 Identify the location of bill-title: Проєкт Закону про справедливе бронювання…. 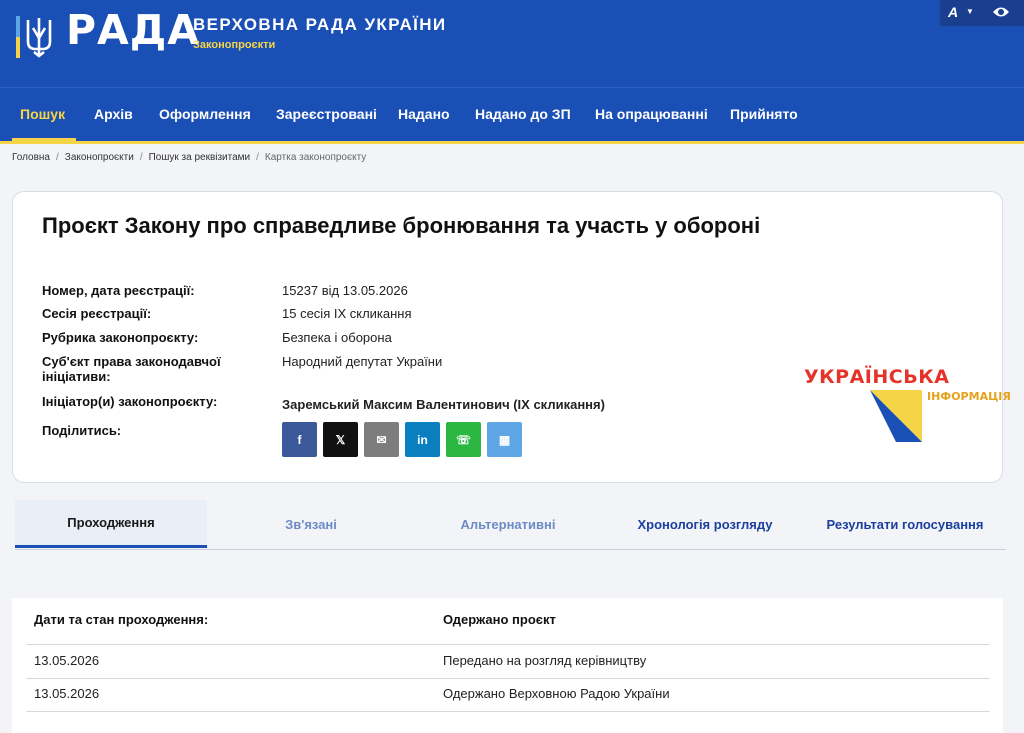
(401, 225).